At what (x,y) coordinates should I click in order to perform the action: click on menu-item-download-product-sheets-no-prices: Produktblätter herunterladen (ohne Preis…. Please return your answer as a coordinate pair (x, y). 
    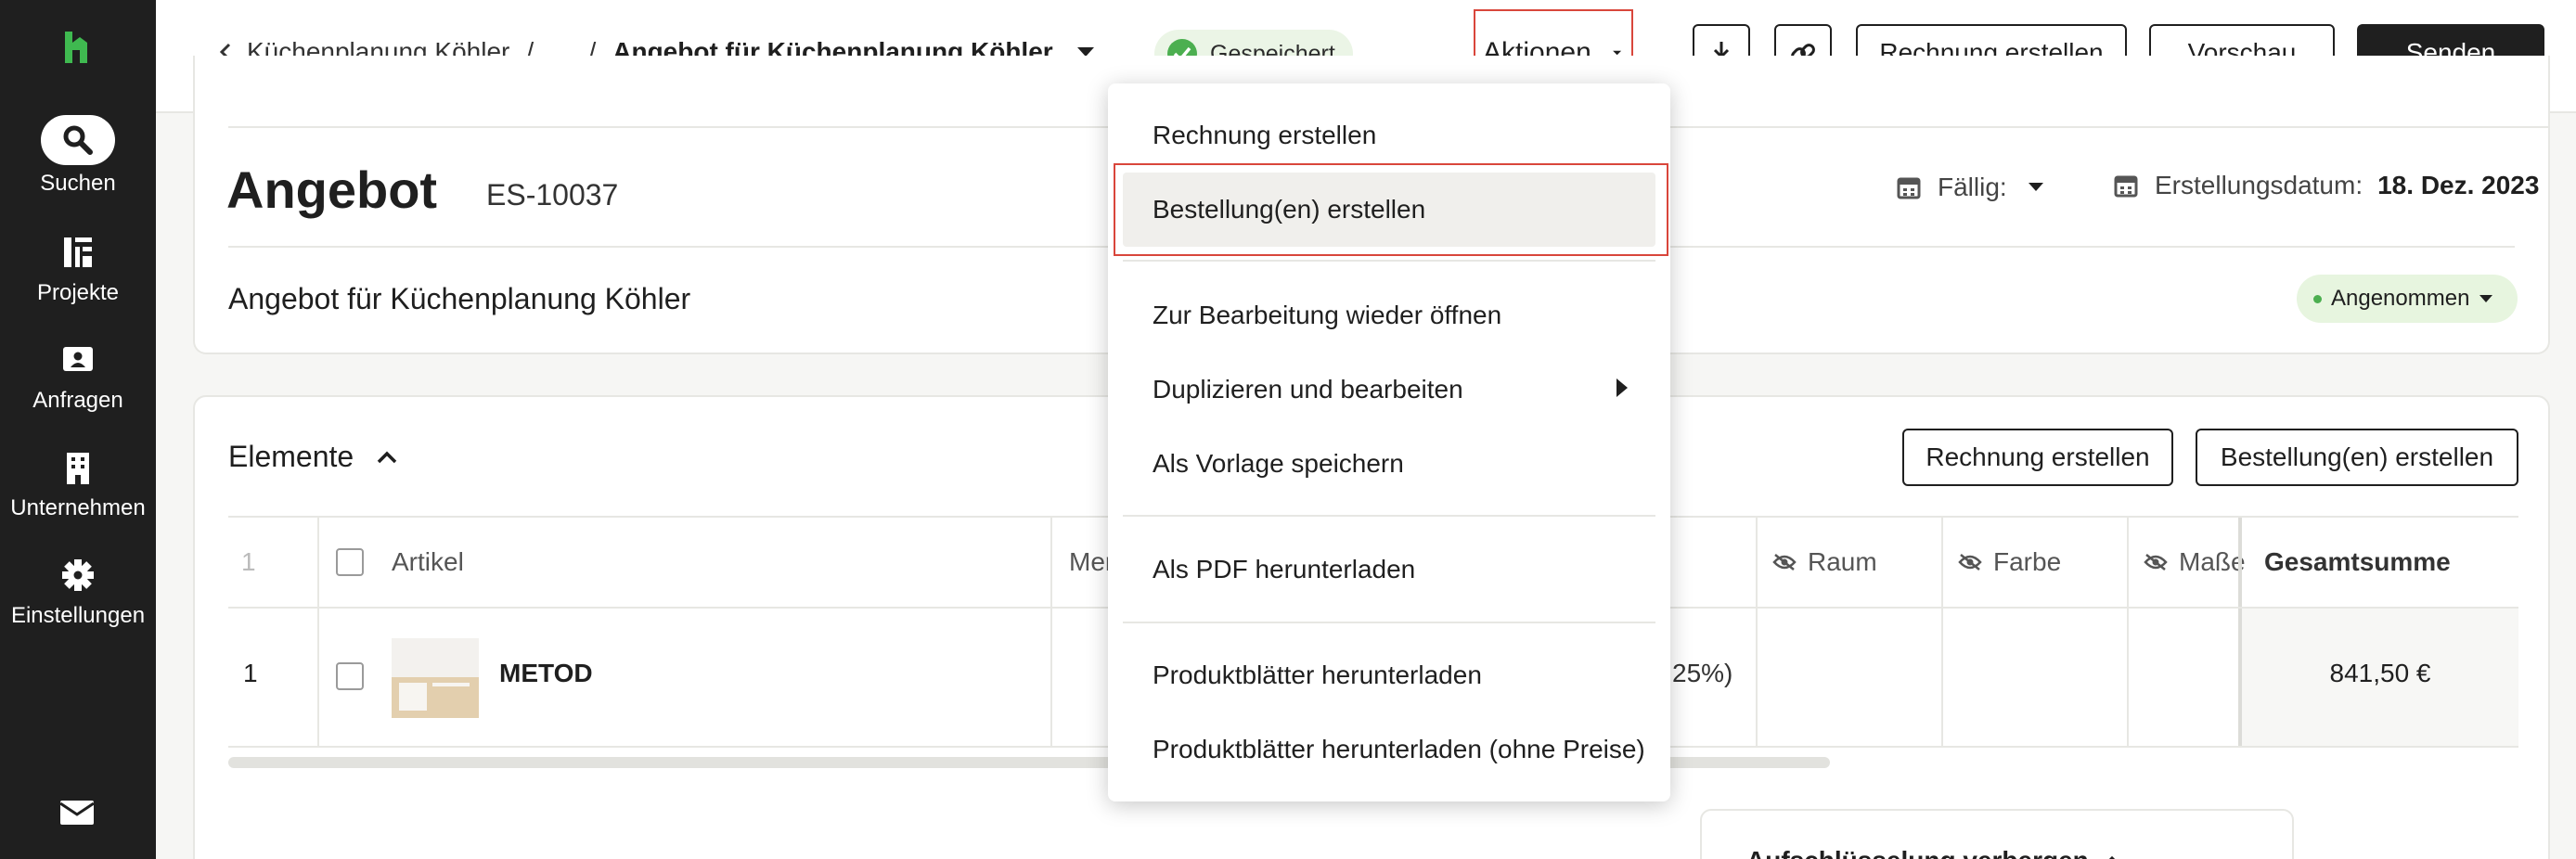
    Looking at the image, I should click on (1389, 749).